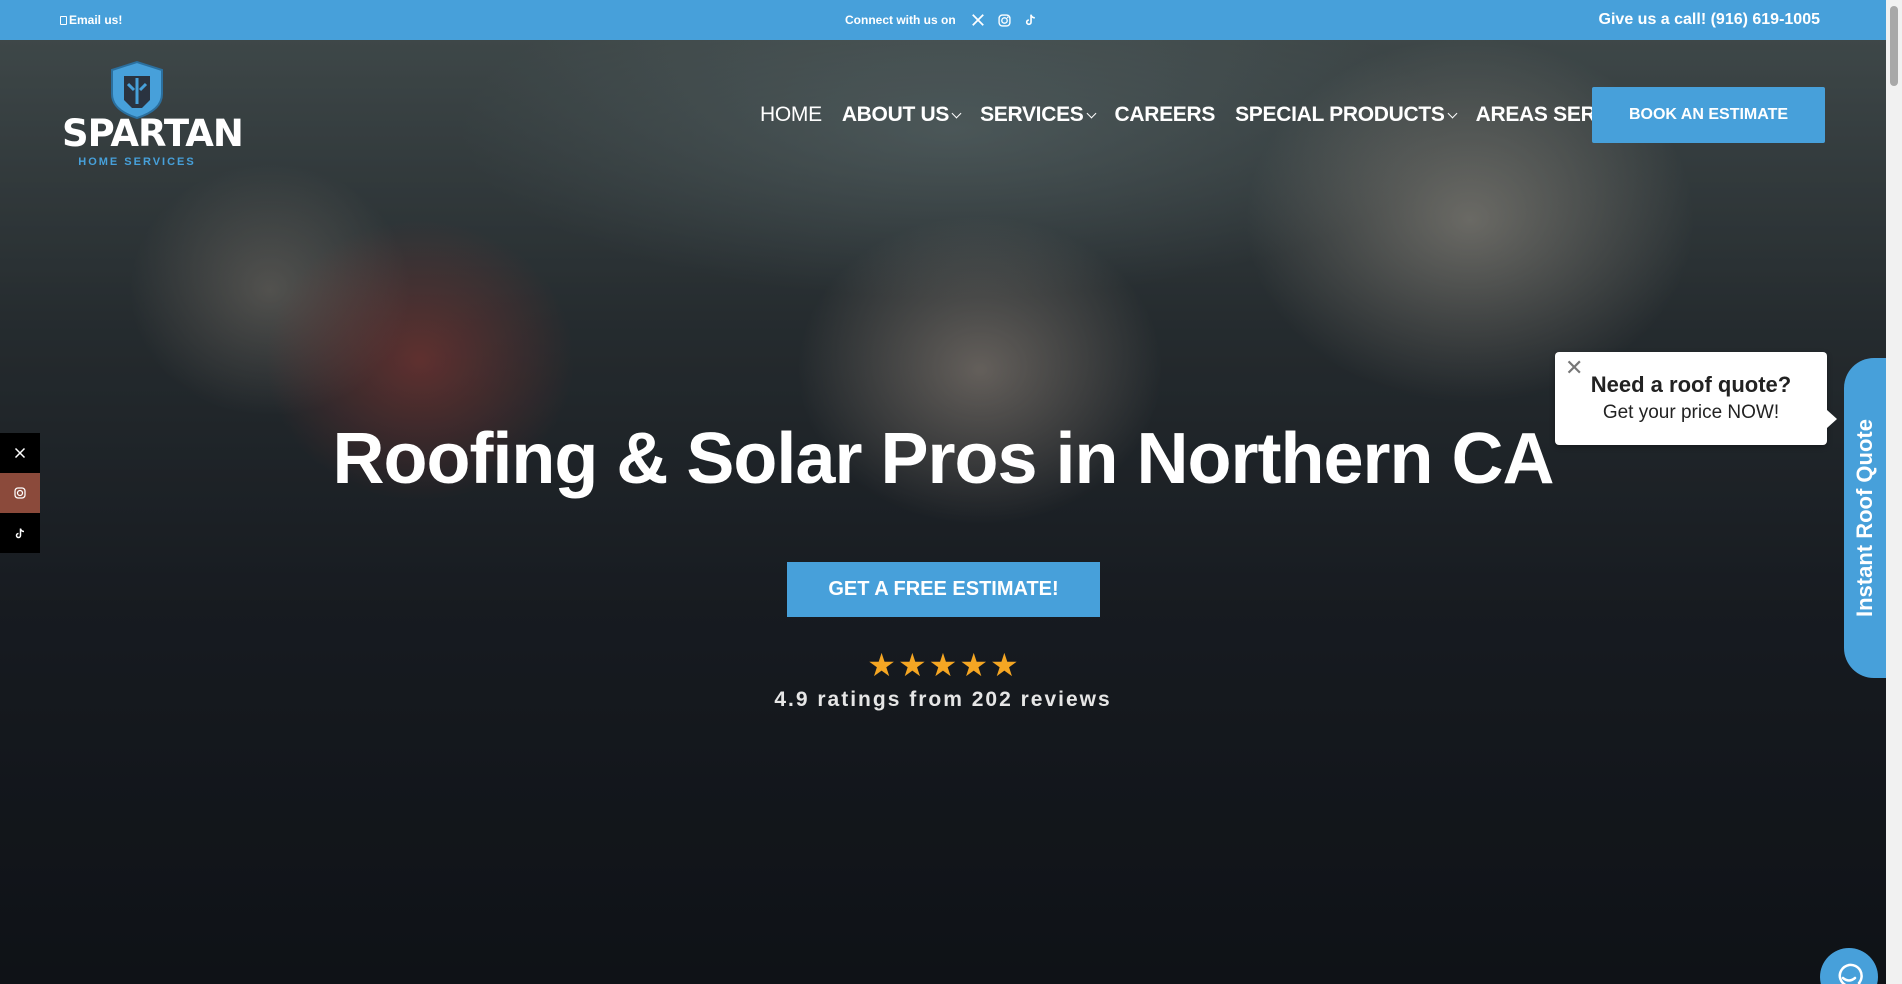 Image resolution: width=1902 pixels, height=984 pixels. What do you see at coordinates (96, 20) in the screenshot?
I see `email-label: Email us!` at bounding box center [96, 20].